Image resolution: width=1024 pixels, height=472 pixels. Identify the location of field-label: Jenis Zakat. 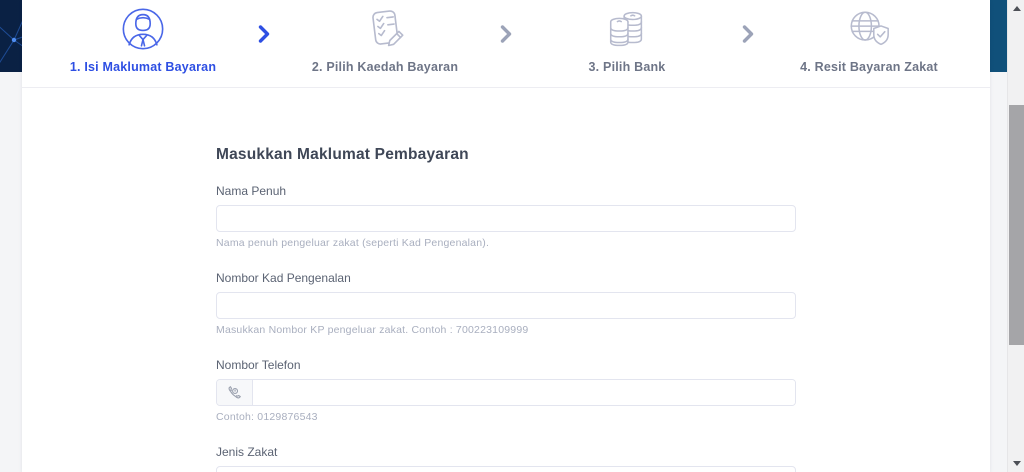
(247, 452).